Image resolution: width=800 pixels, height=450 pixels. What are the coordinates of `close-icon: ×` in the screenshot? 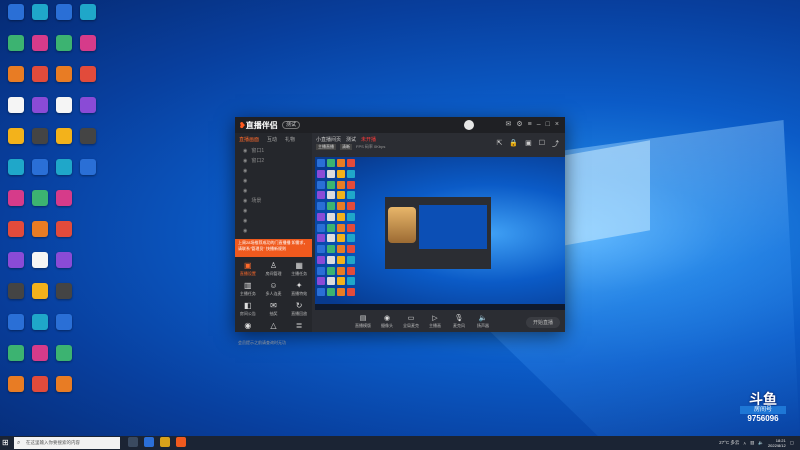 It's located at (557, 125).